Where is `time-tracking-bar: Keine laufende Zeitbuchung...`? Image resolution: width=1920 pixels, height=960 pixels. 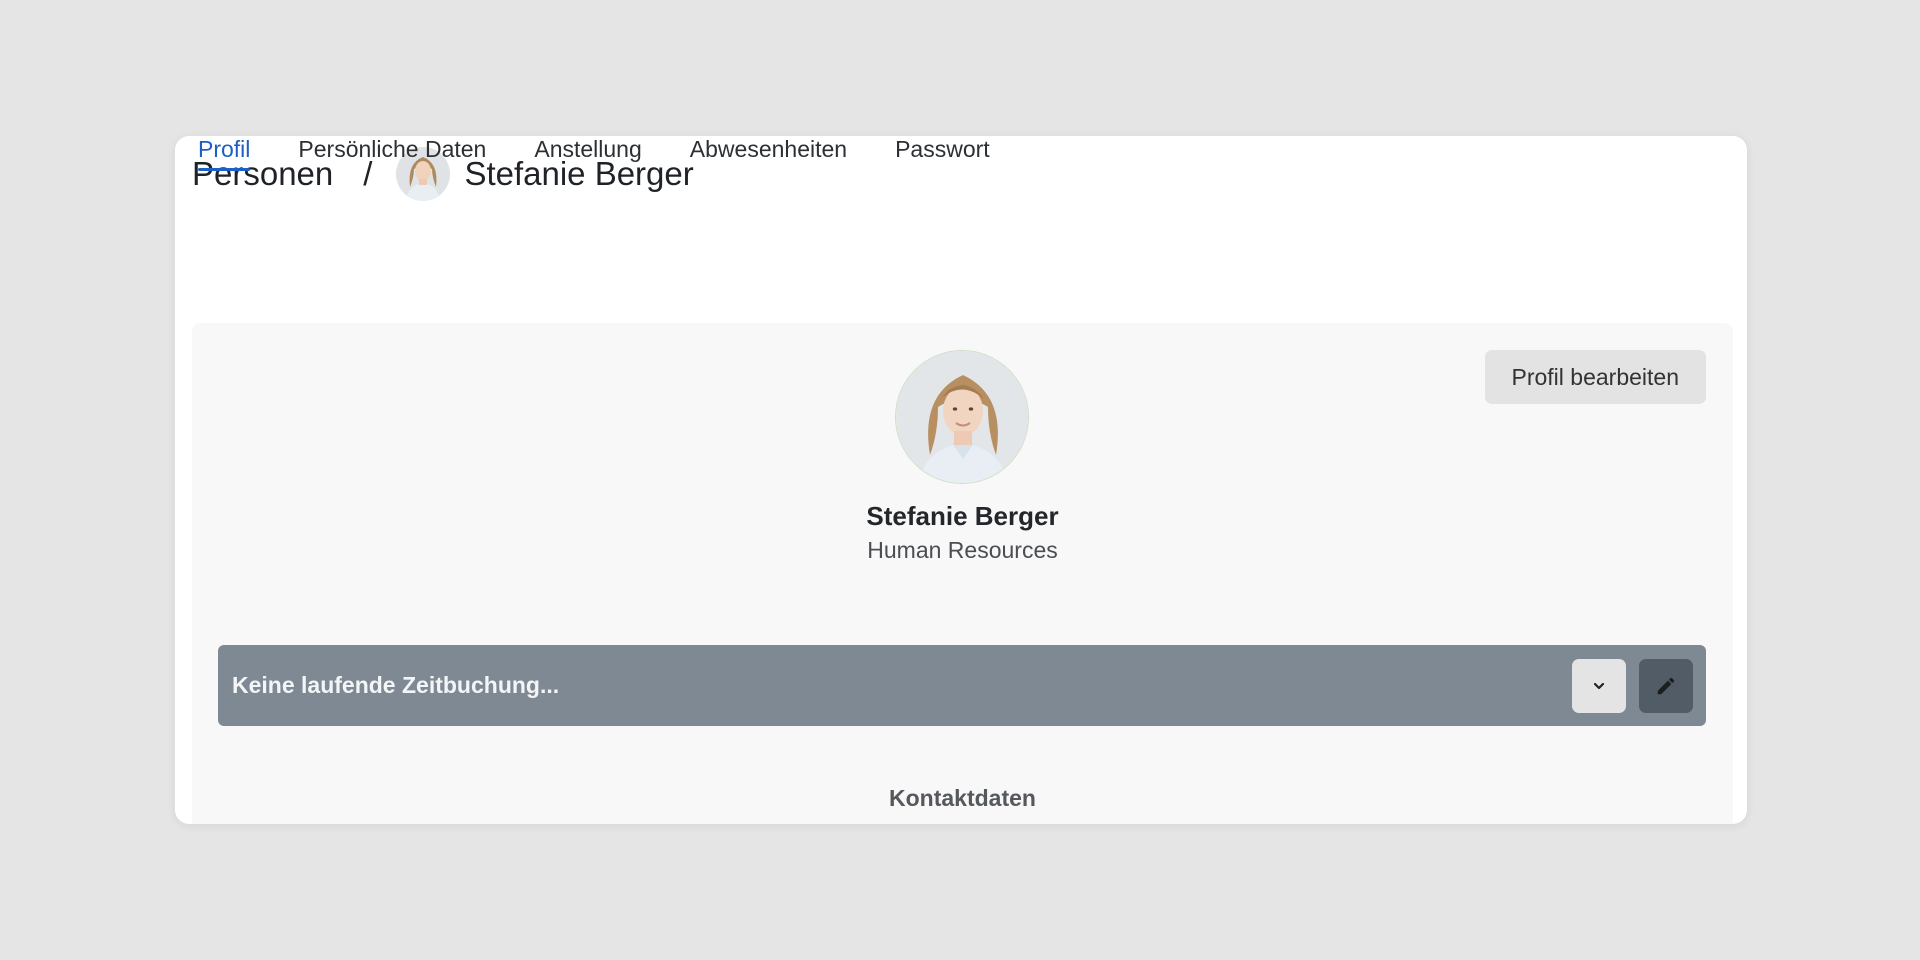 time-tracking-bar: Keine laufende Zeitbuchung... is located at coordinates (962, 685).